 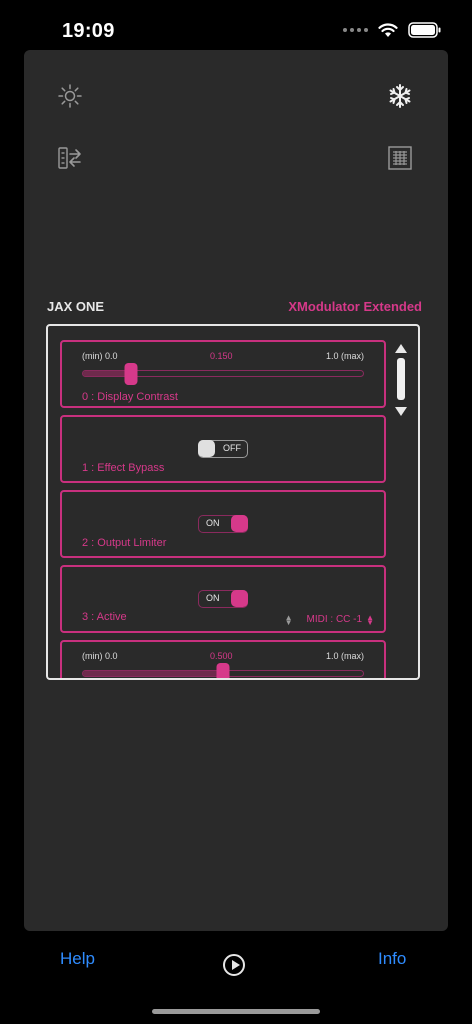 I want to click on dropdown-icon: ▲ ▼, so click(x=370, y=619).